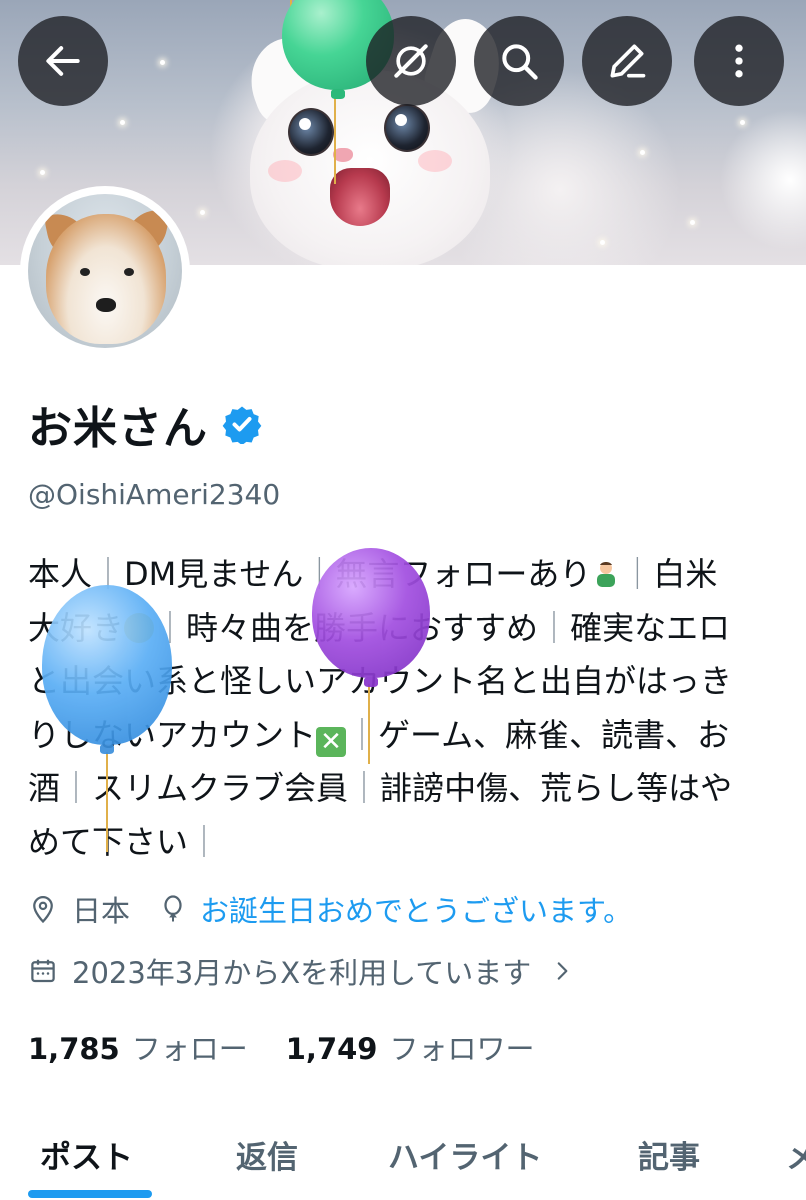 This screenshot has width=806, height=1200. I want to click on bio-text: めて下さい, so click(108, 841).